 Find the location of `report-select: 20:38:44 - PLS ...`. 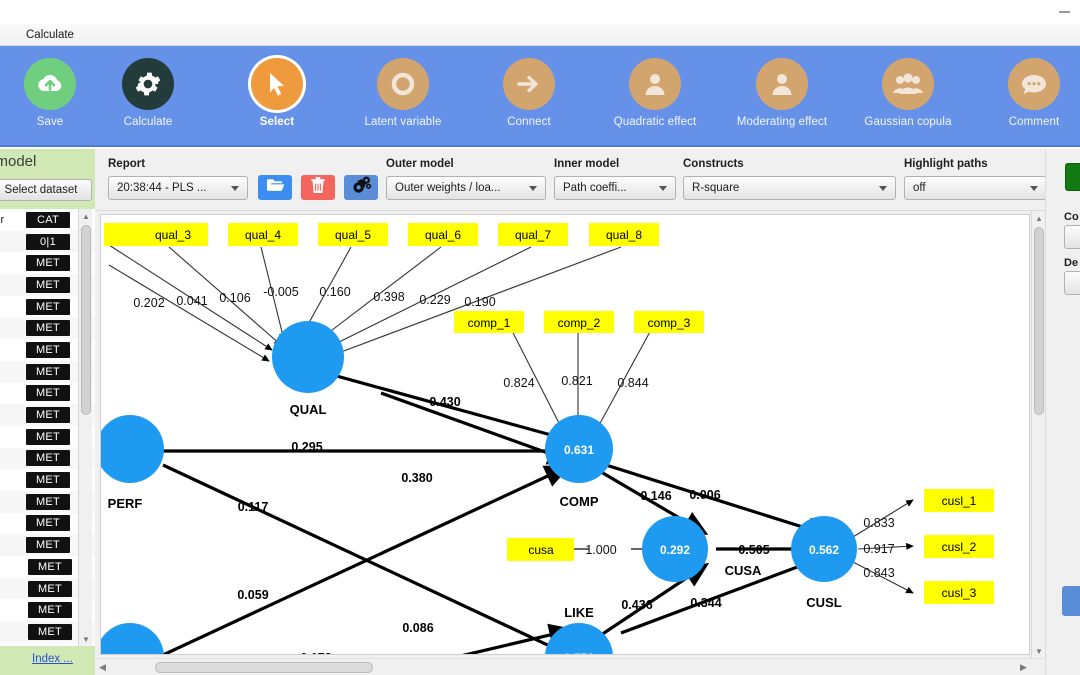

report-select: 20:38:44 - PLS ... is located at coordinates (178, 188).